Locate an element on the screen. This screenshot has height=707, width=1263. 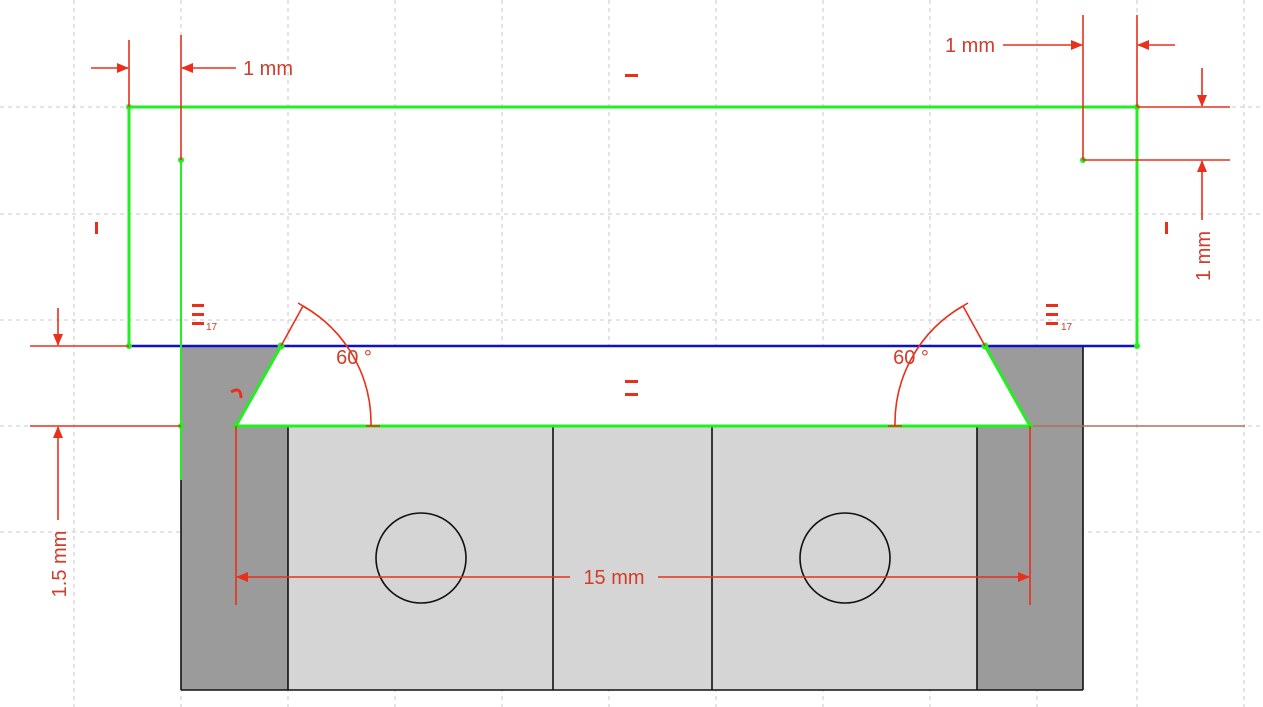
dimension-right-offset: 1 mm is located at coordinates (1060, 87).